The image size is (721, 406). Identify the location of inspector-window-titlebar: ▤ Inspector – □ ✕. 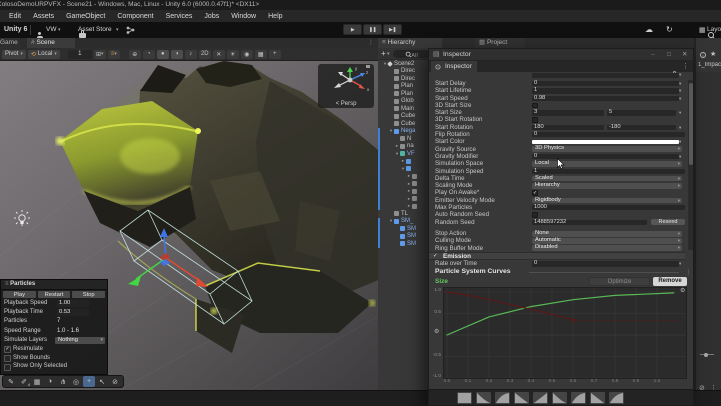
(561, 55).